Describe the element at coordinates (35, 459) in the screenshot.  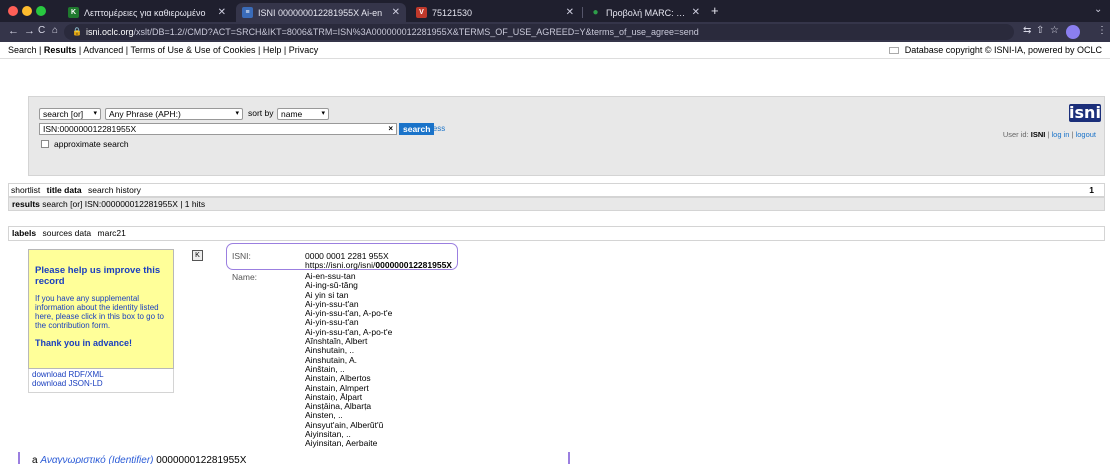
I see `identifier-prefix: a` at that location.